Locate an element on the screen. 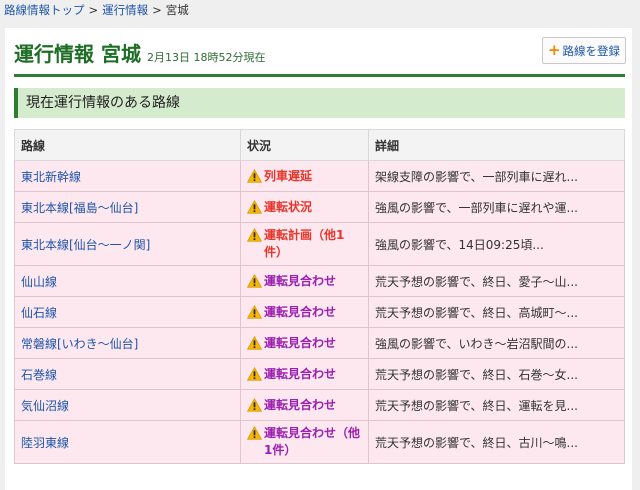  line-cell: 仙石線 is located at coordinates (127, 312).